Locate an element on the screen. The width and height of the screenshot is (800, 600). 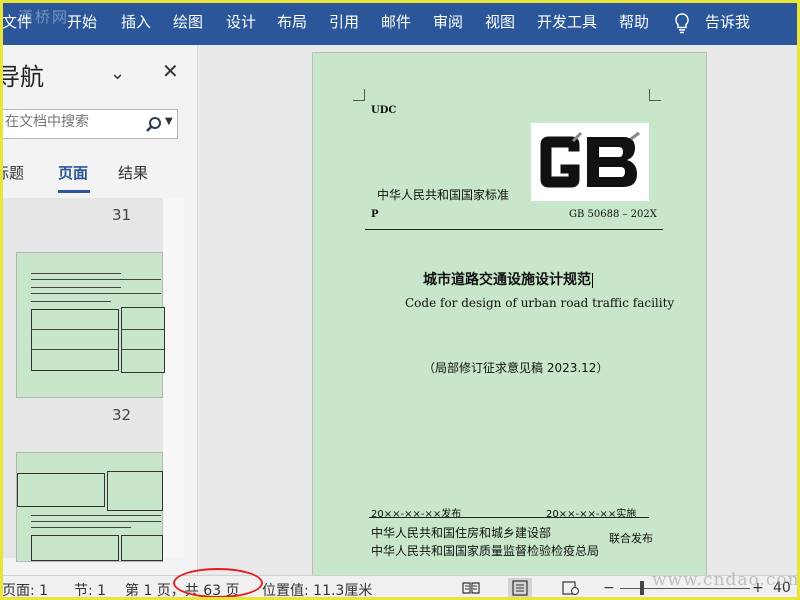
tab-home: 开始 is located at coordinates (82, 22).